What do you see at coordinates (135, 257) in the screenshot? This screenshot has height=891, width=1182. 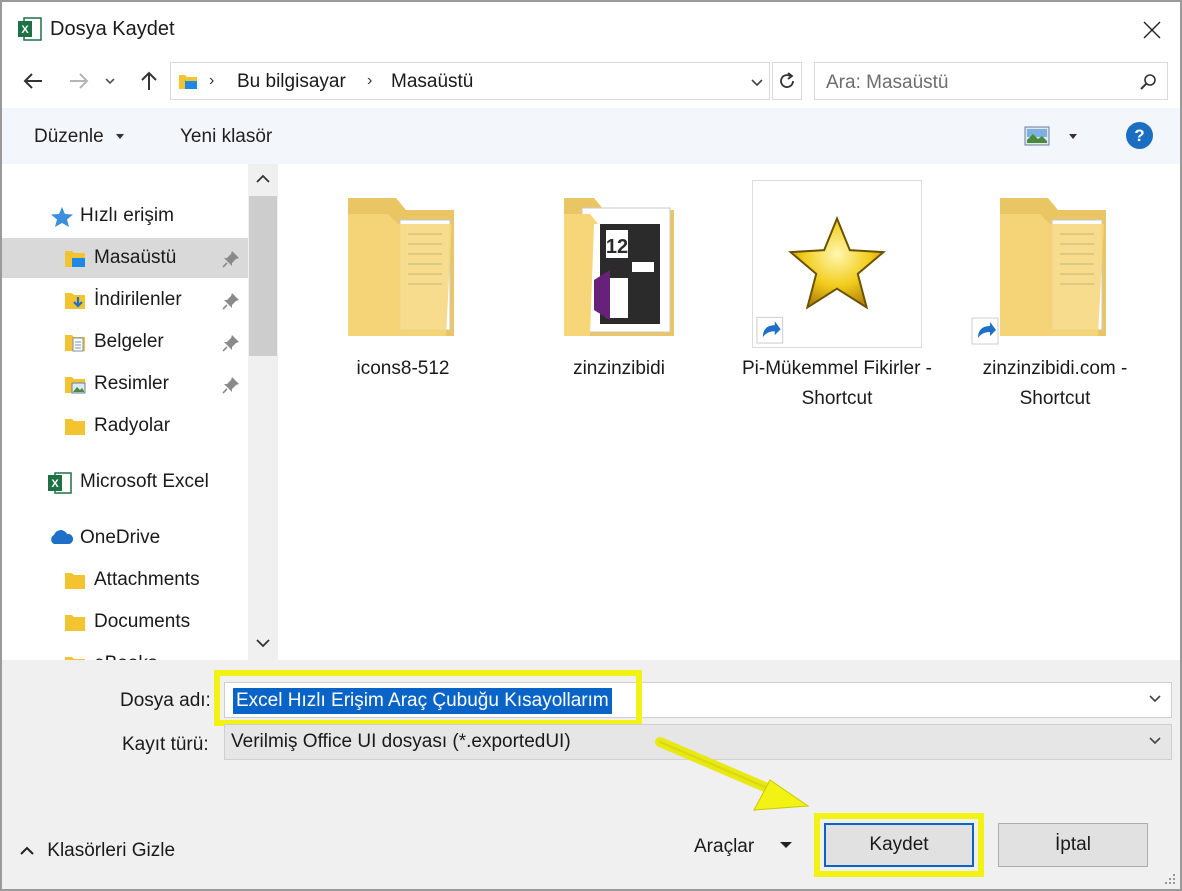 I see `sidebar-item-label: Masaüstü` at bounding box center [135, 257].